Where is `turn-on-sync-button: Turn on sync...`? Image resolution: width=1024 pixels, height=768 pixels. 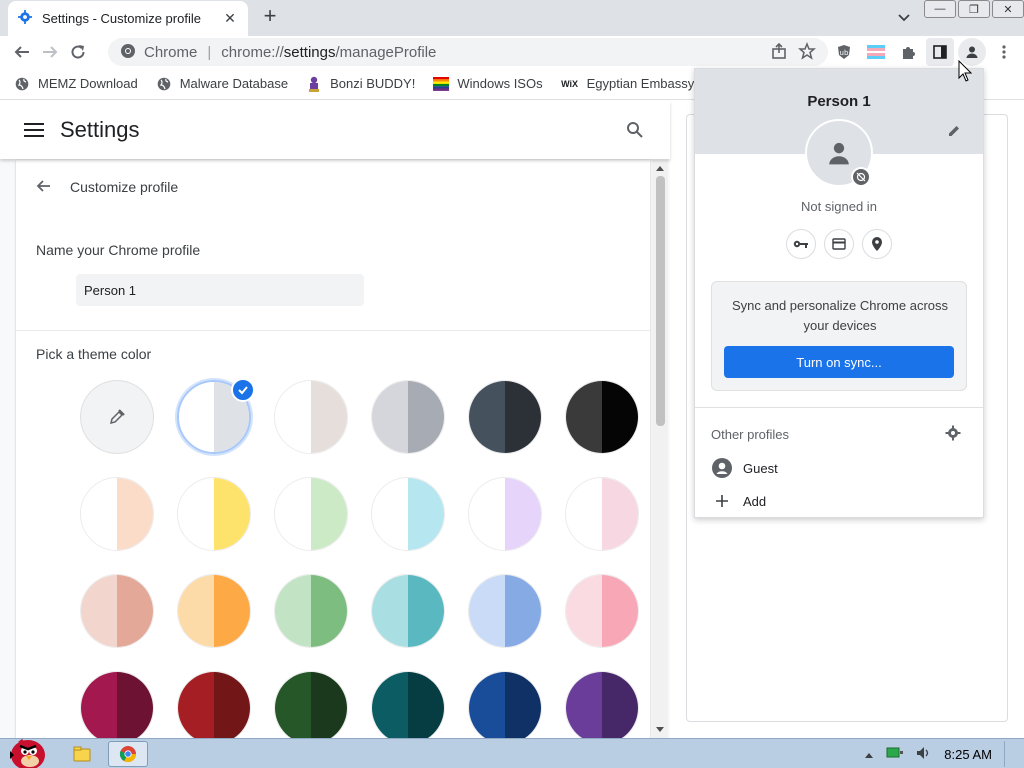
turn-on-sync-button: Turn on sync... is located at coordinates (839, 362).